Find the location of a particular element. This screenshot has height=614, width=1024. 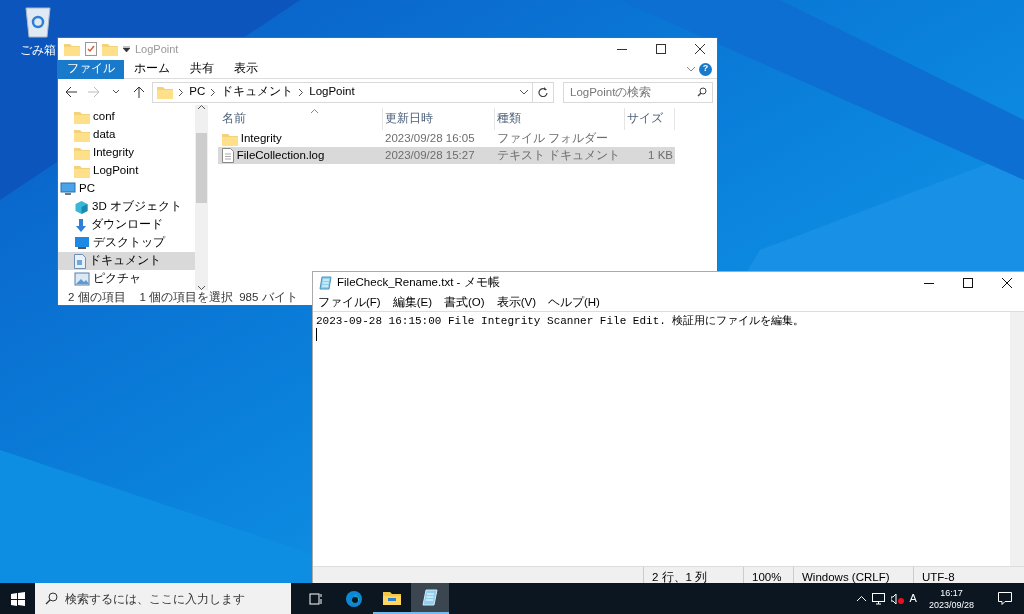

network-icon is located at coordinates (878, 598).